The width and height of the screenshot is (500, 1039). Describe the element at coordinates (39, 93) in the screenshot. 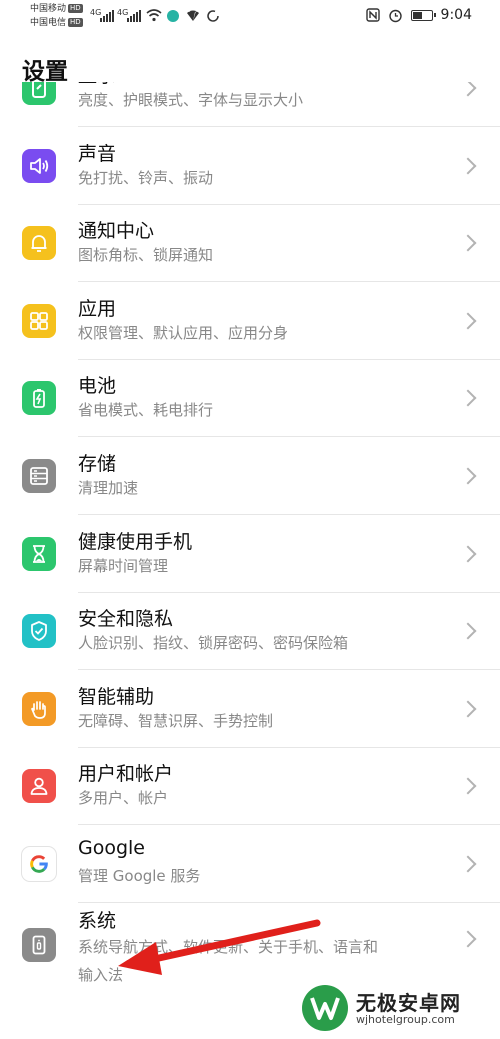

I see `display-icon` at that location.